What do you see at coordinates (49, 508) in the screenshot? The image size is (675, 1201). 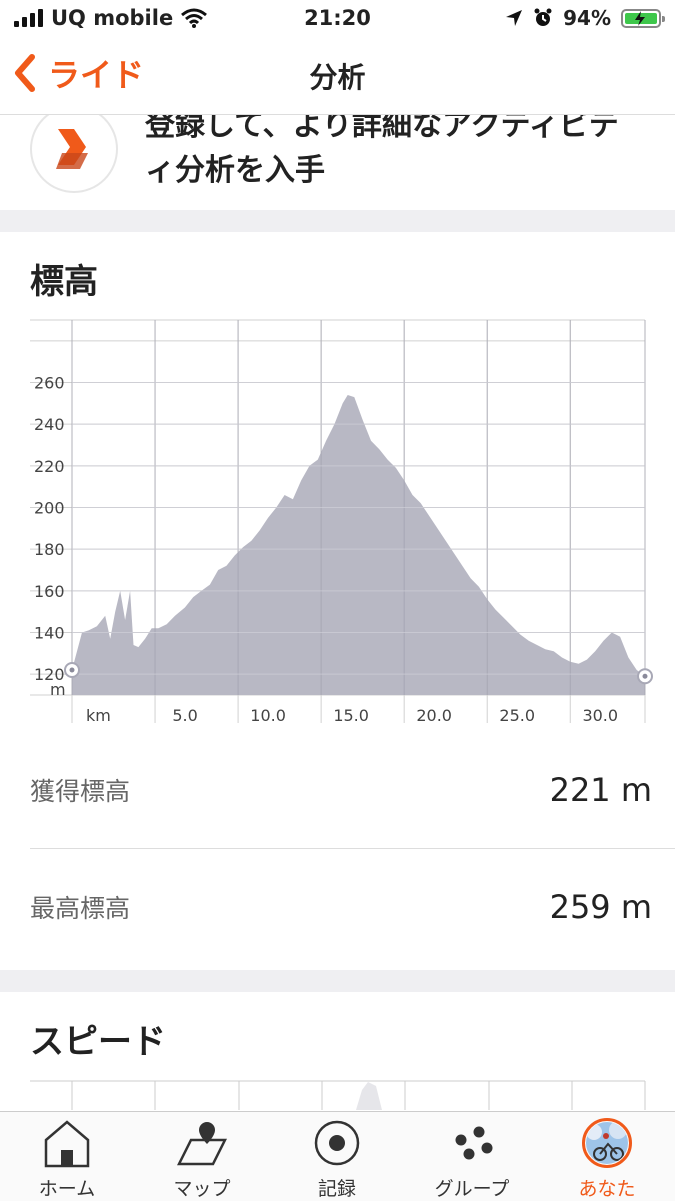 I see `y-tick-label: 200` at bounding box center [49, 508].